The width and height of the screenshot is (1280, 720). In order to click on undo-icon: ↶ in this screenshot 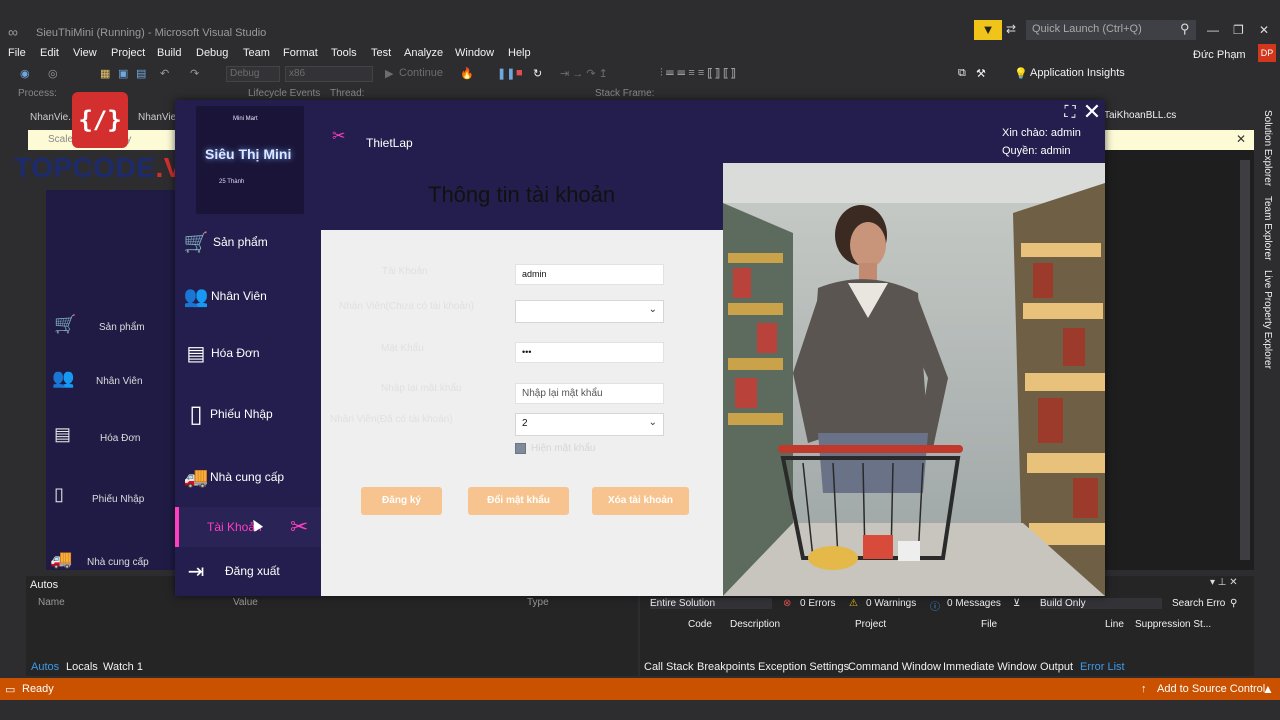, I will do `click(164, 73)`.